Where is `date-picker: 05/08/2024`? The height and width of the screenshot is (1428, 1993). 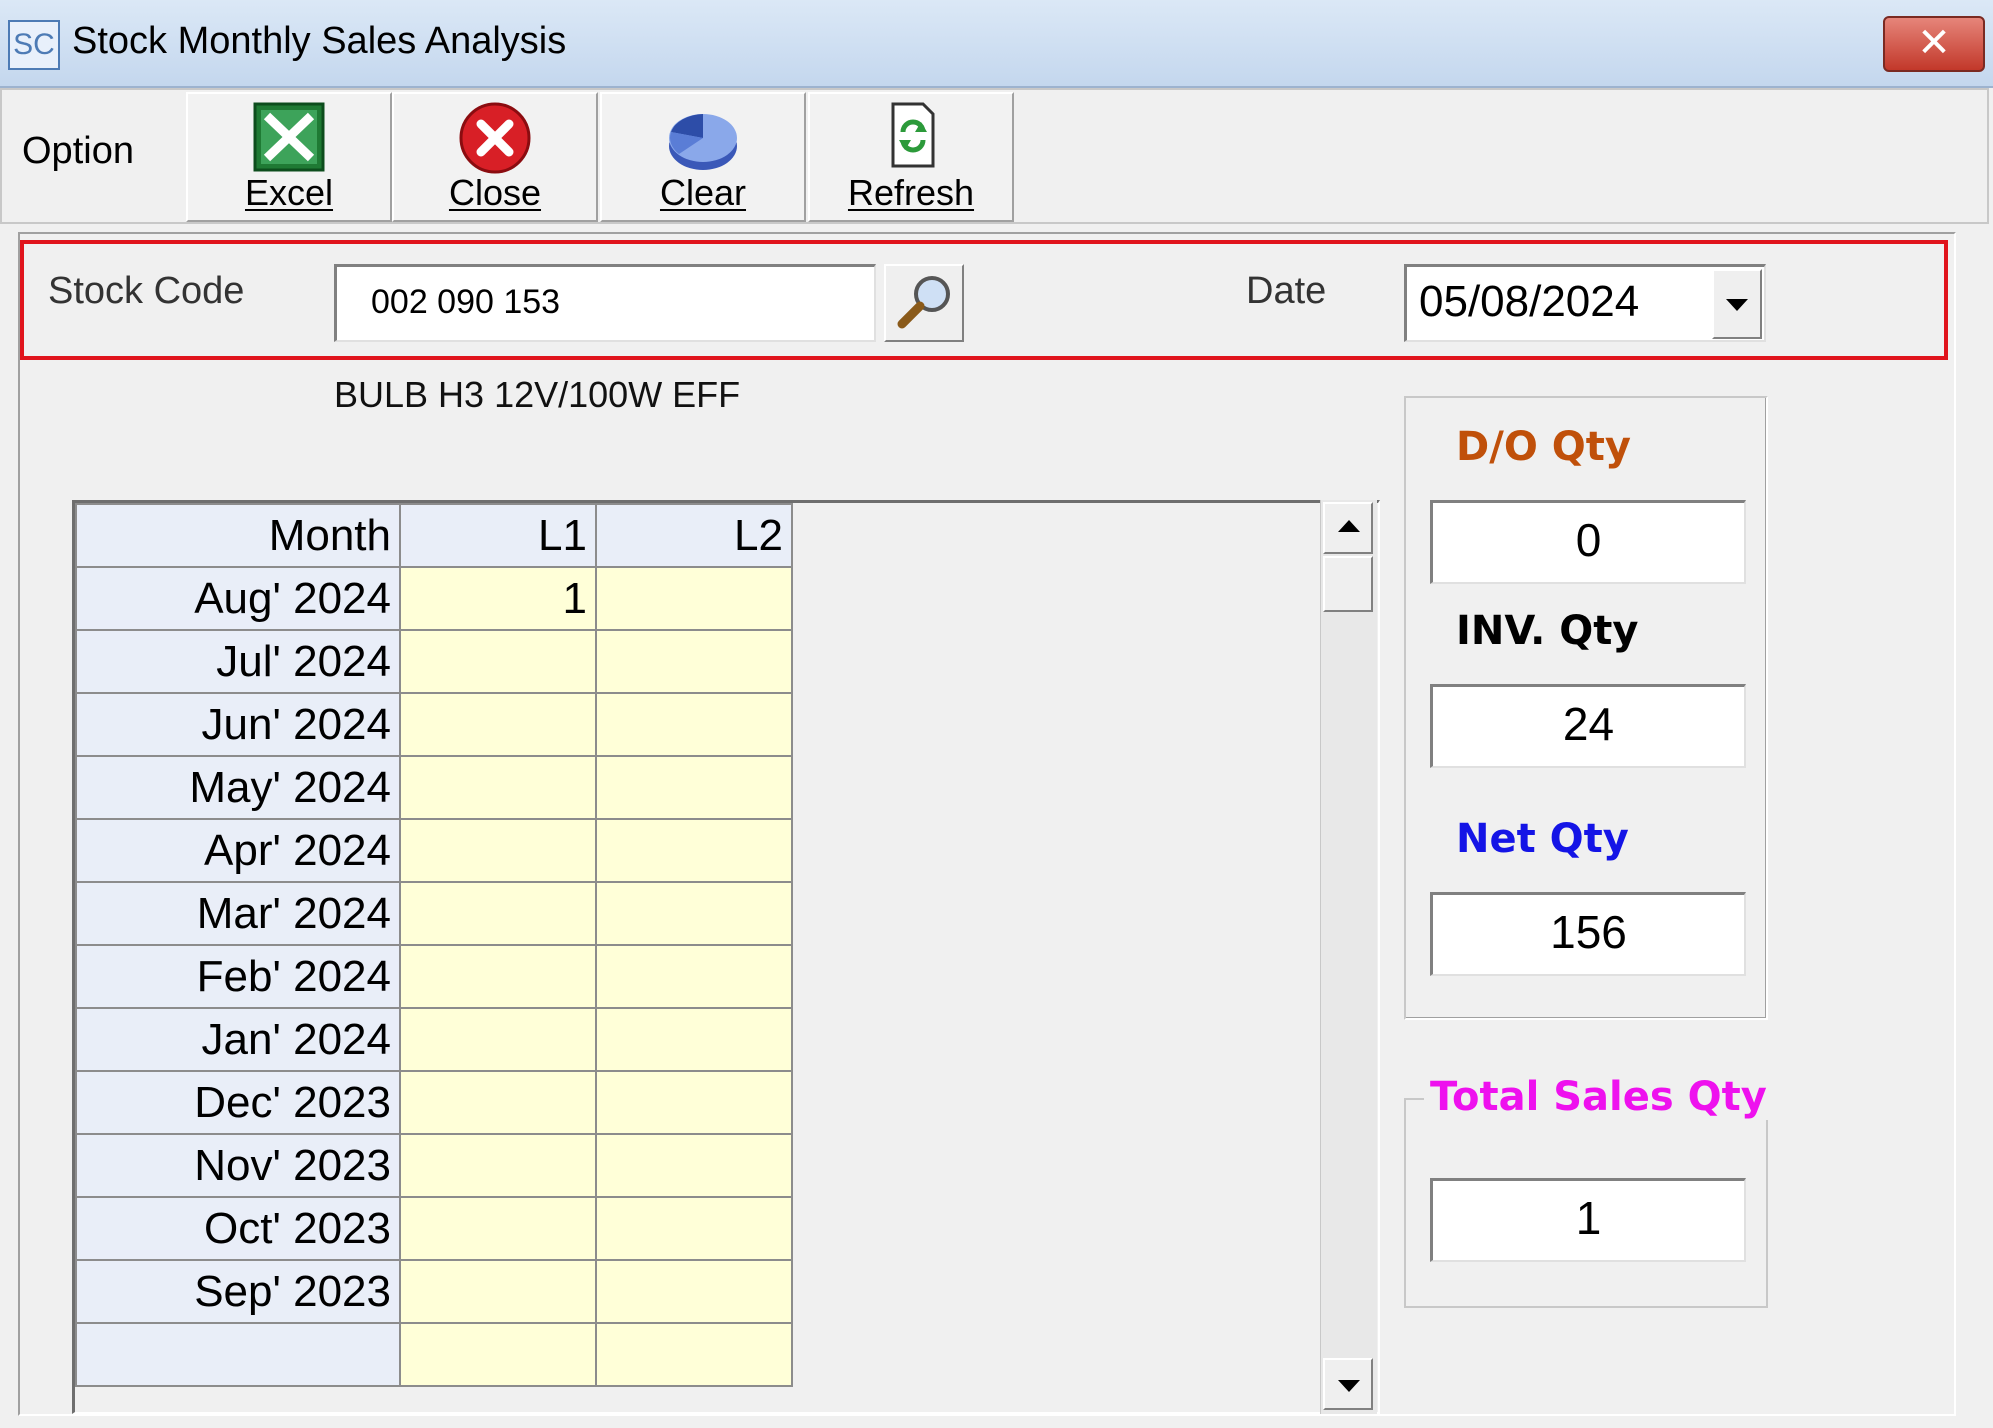
date-picker: 05/08/2024 is located at coordinates (1585, 303).